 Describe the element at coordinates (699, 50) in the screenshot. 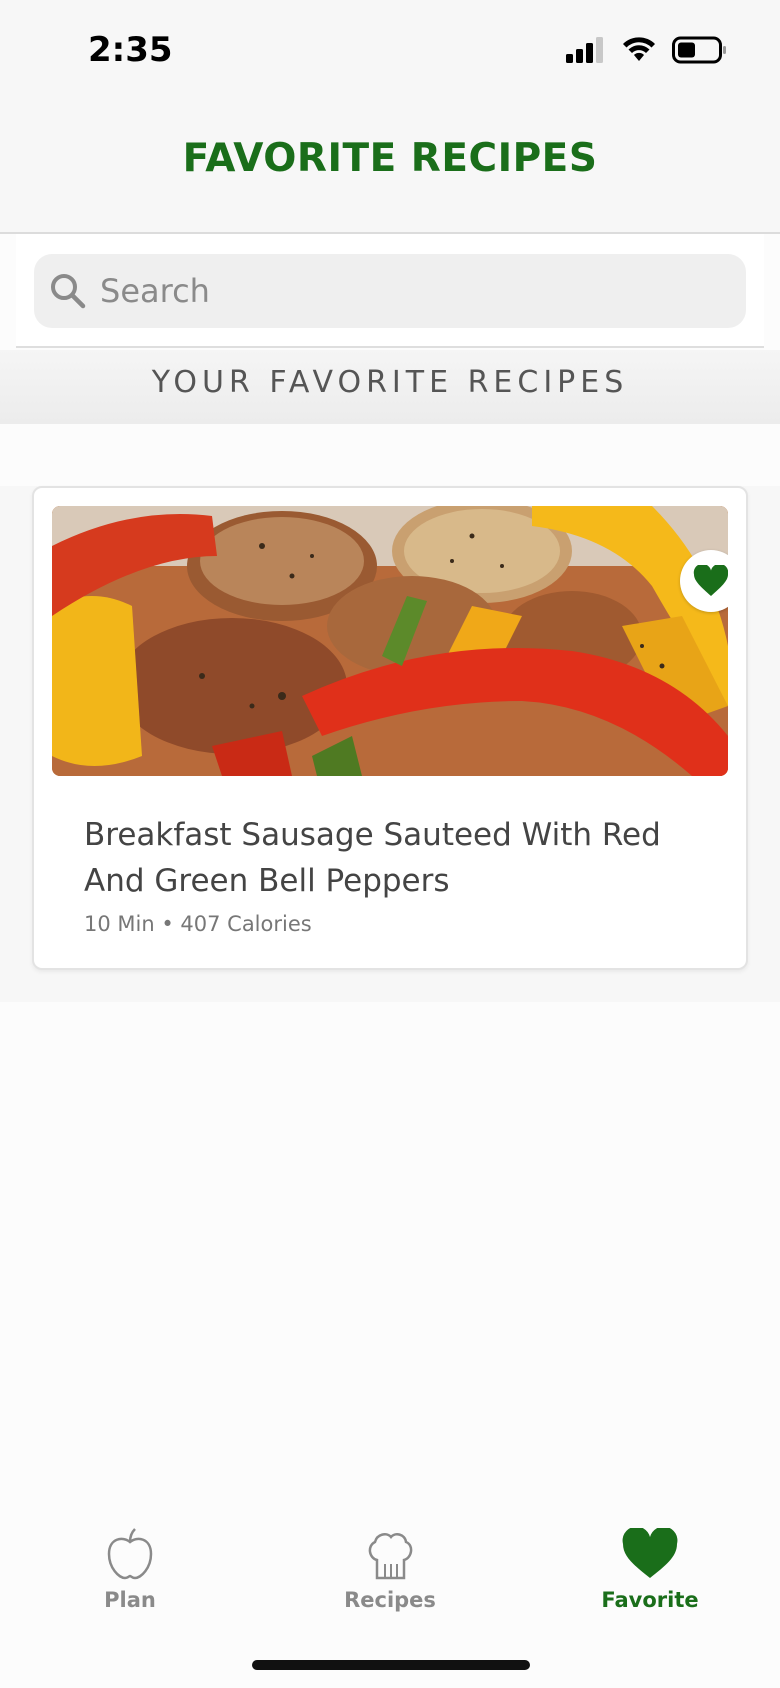

I see `battery-icon` at that location.